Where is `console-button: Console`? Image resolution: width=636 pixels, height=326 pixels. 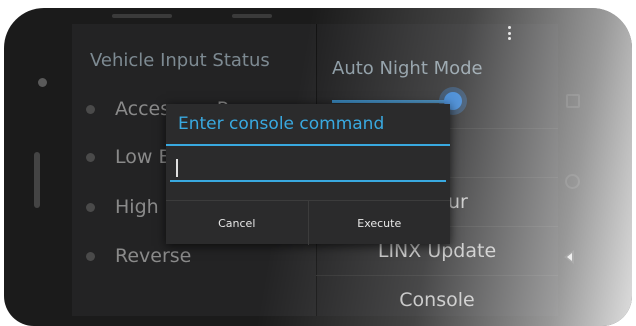 console-button: Console is located at coordinates (437, 295).